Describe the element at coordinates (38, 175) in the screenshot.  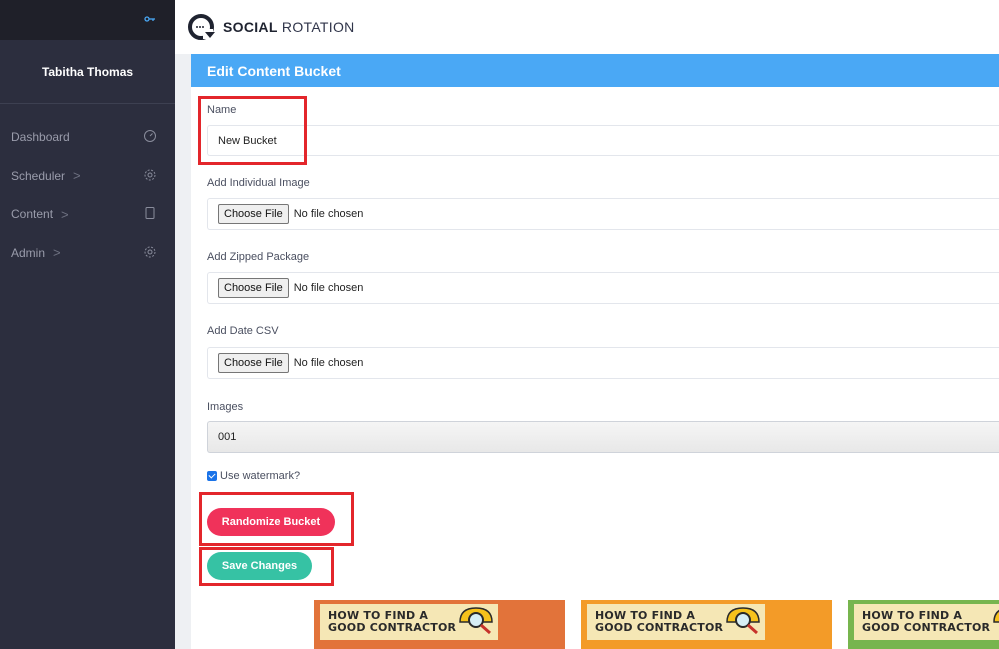
I see `sidebar-item-label: Scheduler` at that location.